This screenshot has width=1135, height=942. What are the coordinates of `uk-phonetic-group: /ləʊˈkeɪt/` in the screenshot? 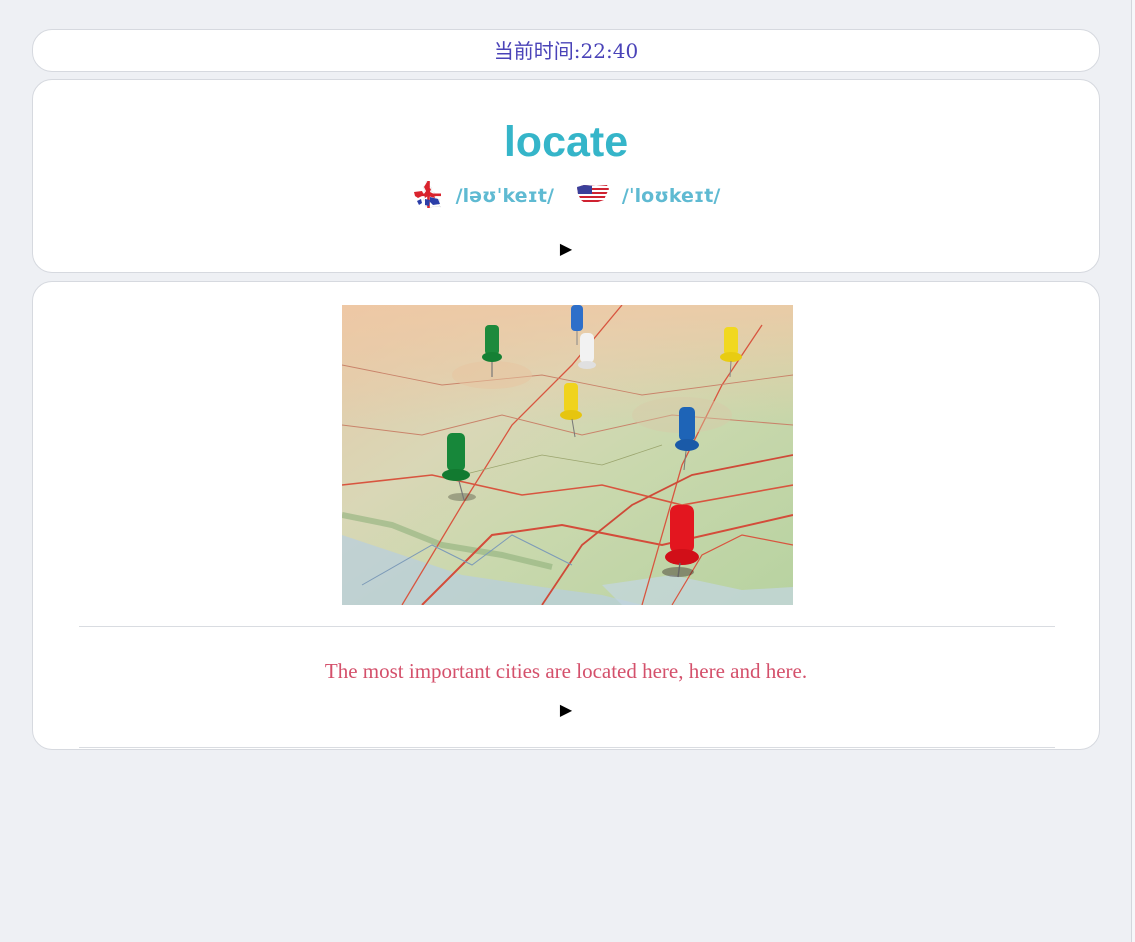 It's located at (483, 196).